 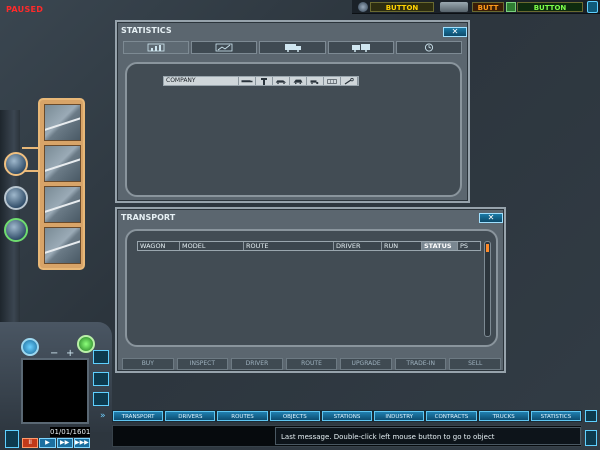 I want to click on wrench-icon, so click(x=349, y=80).